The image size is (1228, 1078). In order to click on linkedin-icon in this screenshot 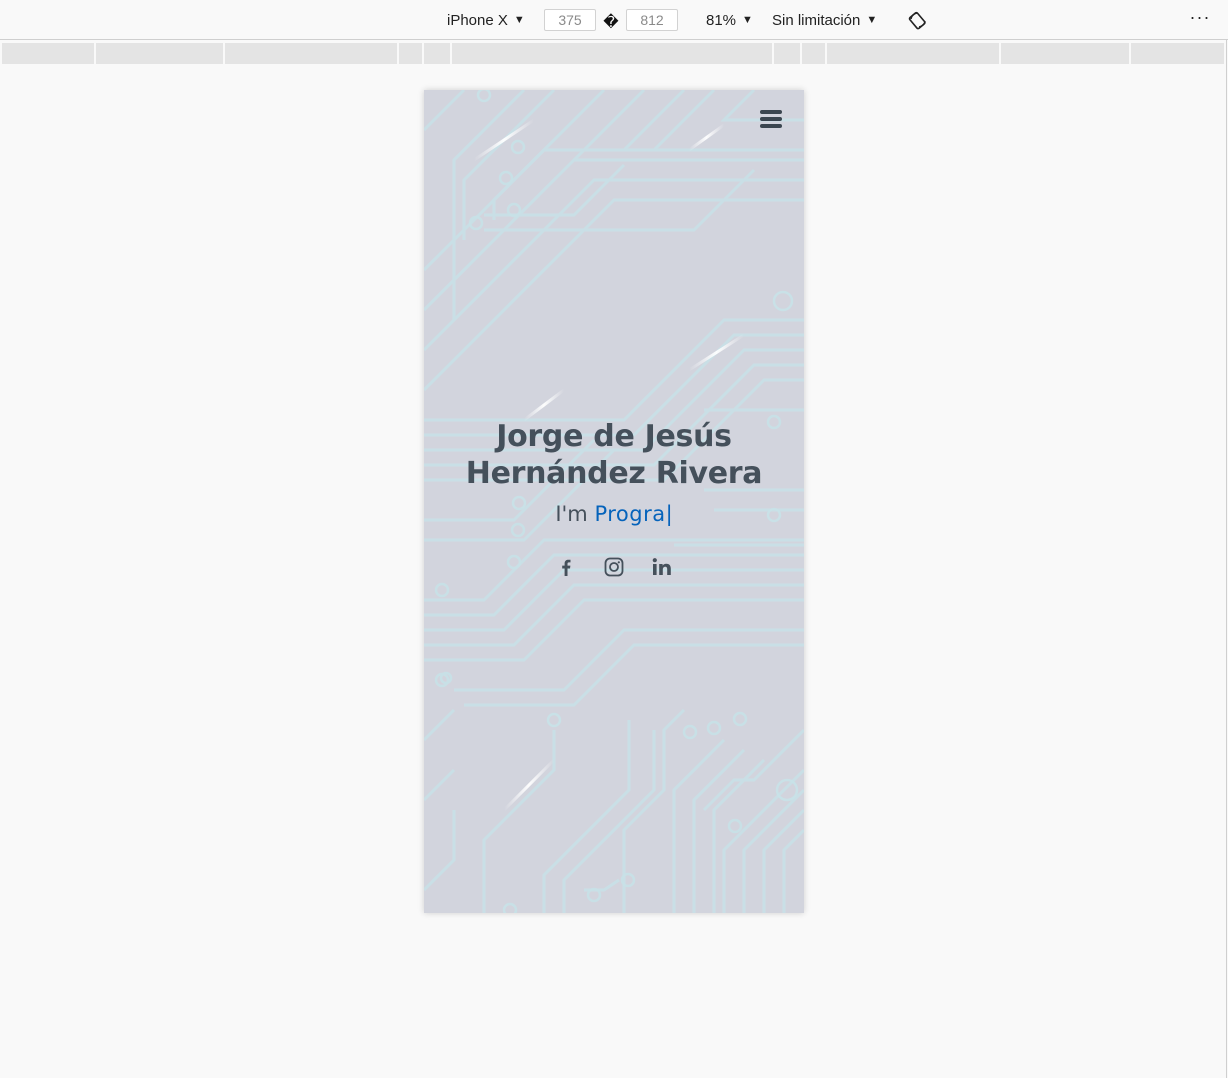, I will do `click(661, 566)`.